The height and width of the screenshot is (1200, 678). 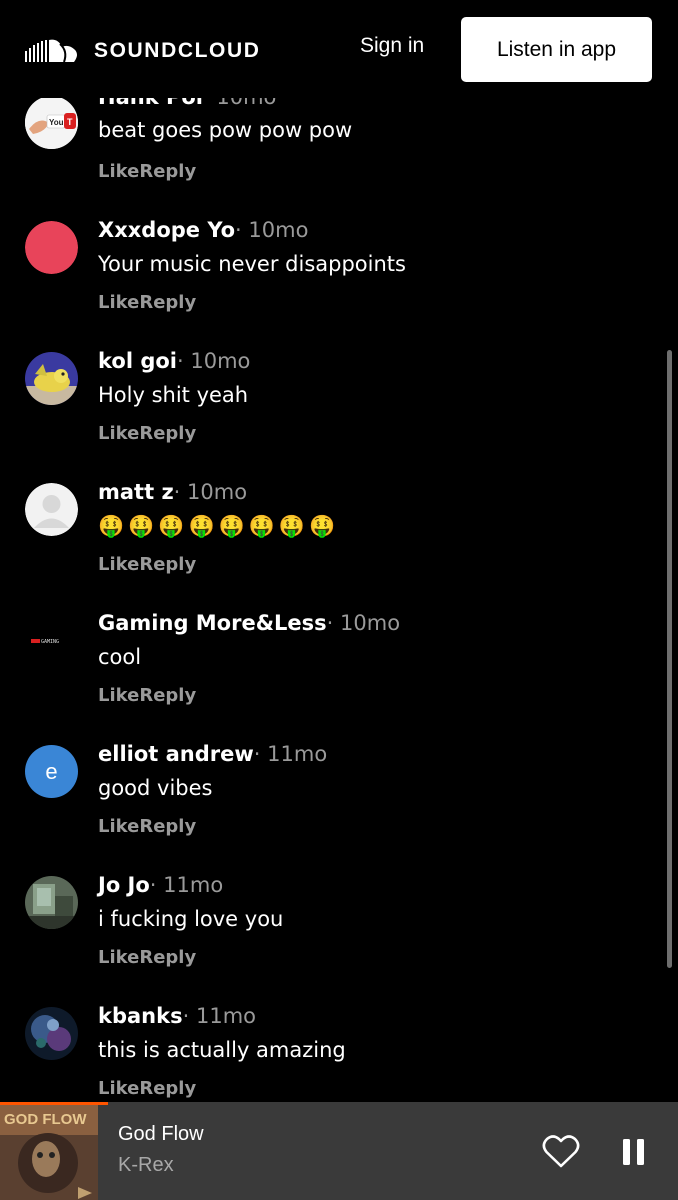 I want to click on soundcloud-logo-icon, so click(x=51, y=51).